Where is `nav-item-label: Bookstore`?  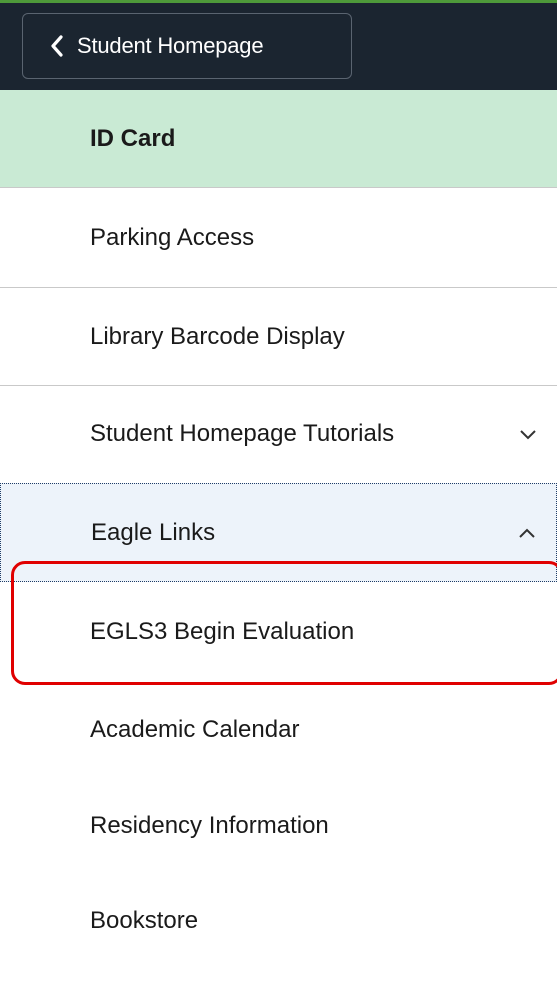 nav-item-label: Bookstore is located at coordinates (144, 920).